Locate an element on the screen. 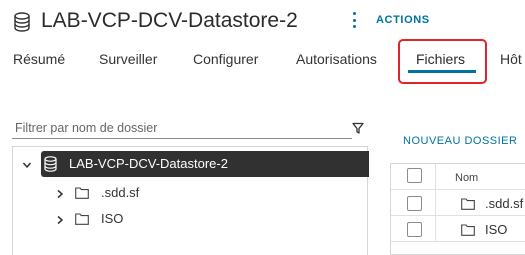  file-name: .sdd.sf is located at coordinates (504, 204).